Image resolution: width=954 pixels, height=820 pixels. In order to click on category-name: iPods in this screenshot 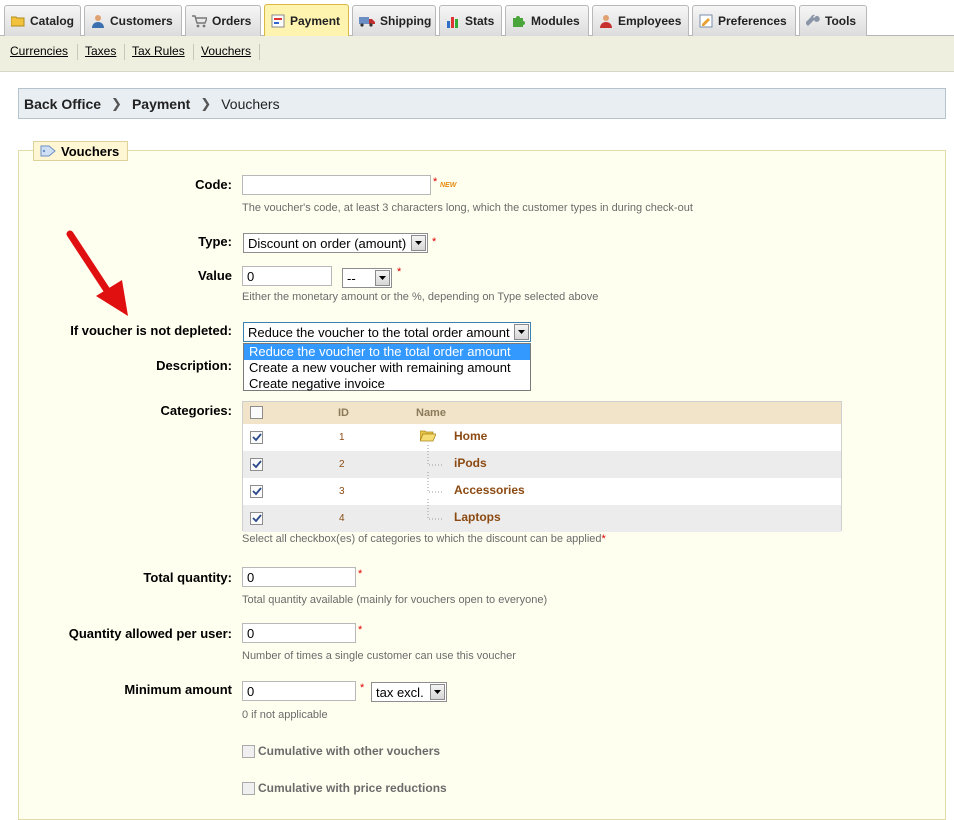, I will do `click(470, 463)`.